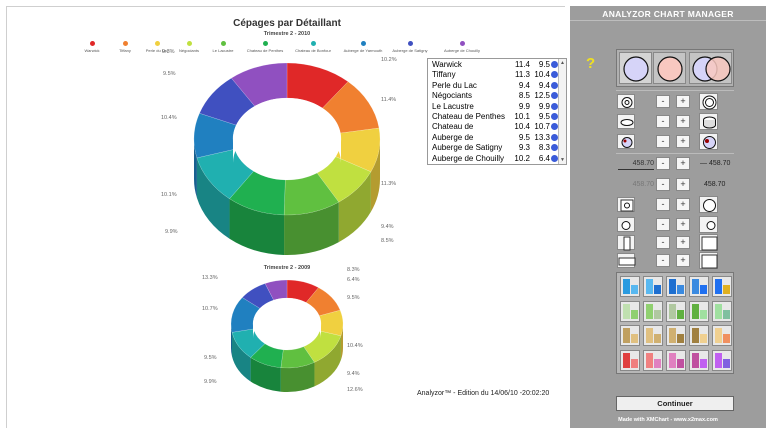  What do you see at coordinates (524, 96) in the screenshot?
I see `row-value-2010: 8.5` at bounding box center [524, 96].